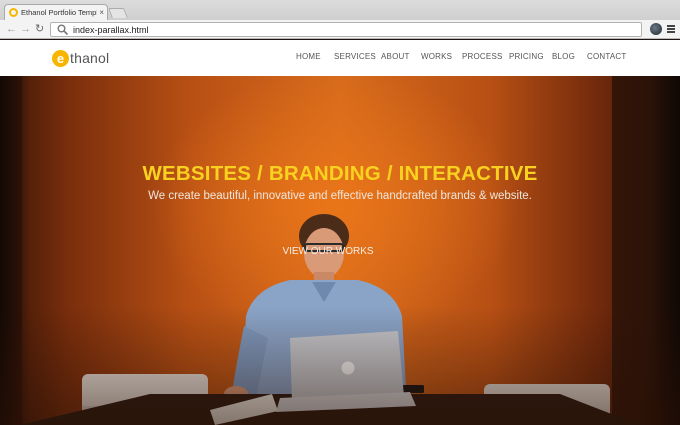 The image size is (680, 425). Describe the element at coordinates (656, 29) in the screenshot. I see `extension-icon` at that location.